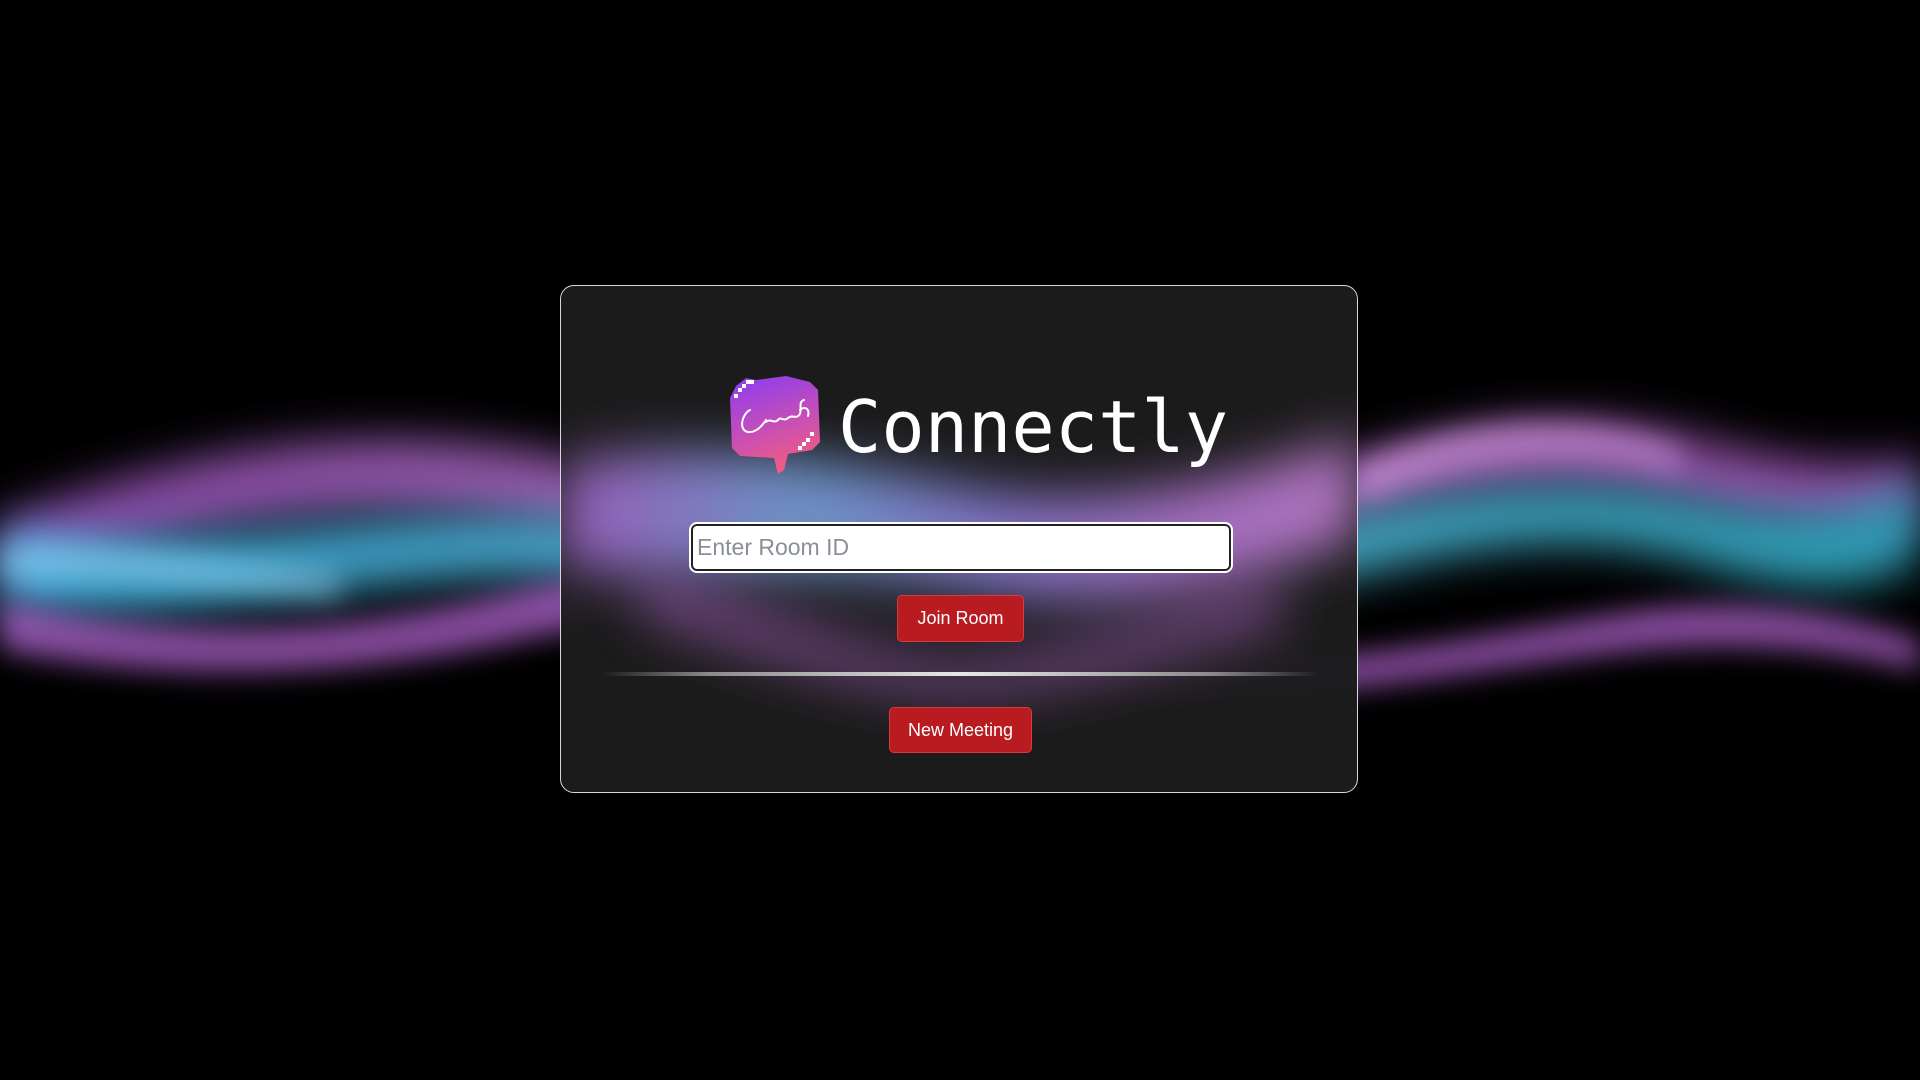 Image resolution: width=1920 pixels, height=1080 pixels. I want to click on brand: Connectly, so click(977, 425).